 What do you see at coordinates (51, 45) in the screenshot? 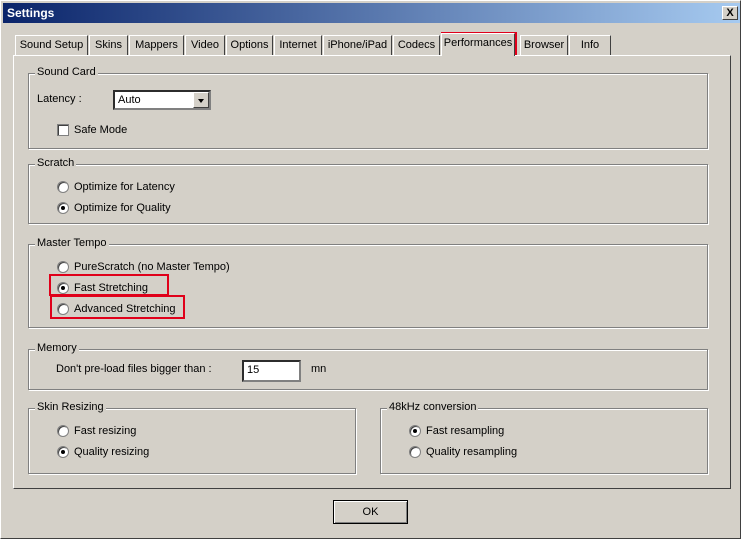
I see `tab-sound-setup: Sound Setup` at bounding box center [51, 45].